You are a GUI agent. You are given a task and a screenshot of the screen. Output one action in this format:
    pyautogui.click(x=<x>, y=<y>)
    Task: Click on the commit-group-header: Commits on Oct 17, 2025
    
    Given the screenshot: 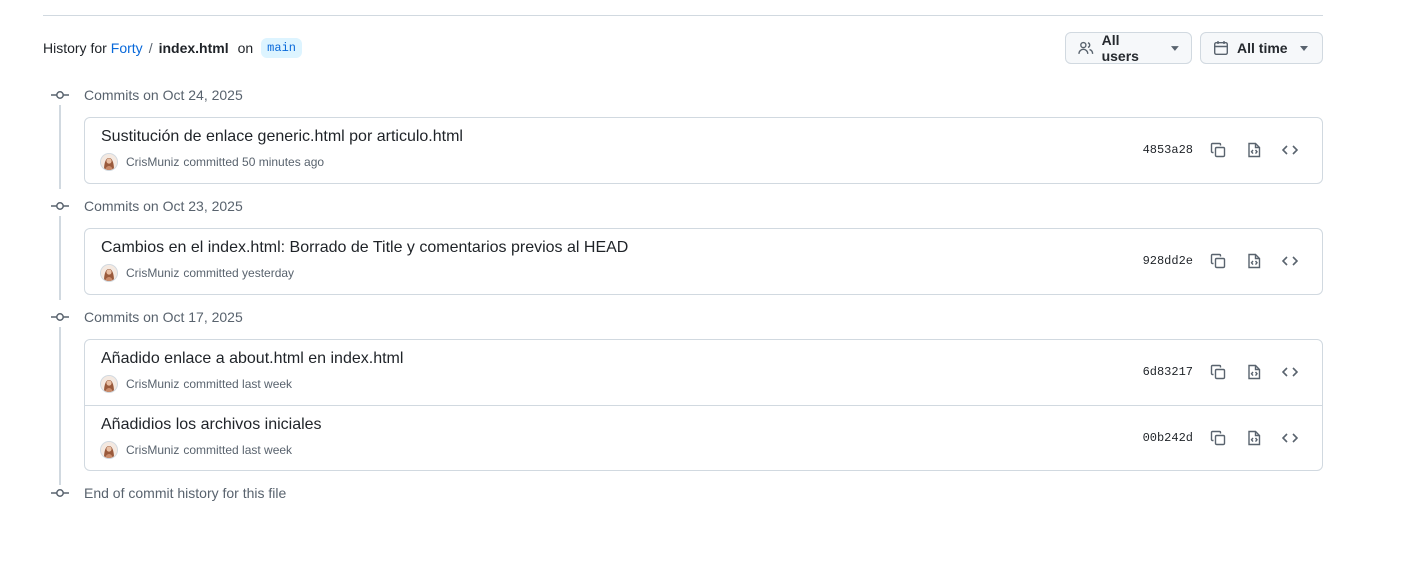 What is the action you would take?
    pyautogui.click(x=147, y=317)
    